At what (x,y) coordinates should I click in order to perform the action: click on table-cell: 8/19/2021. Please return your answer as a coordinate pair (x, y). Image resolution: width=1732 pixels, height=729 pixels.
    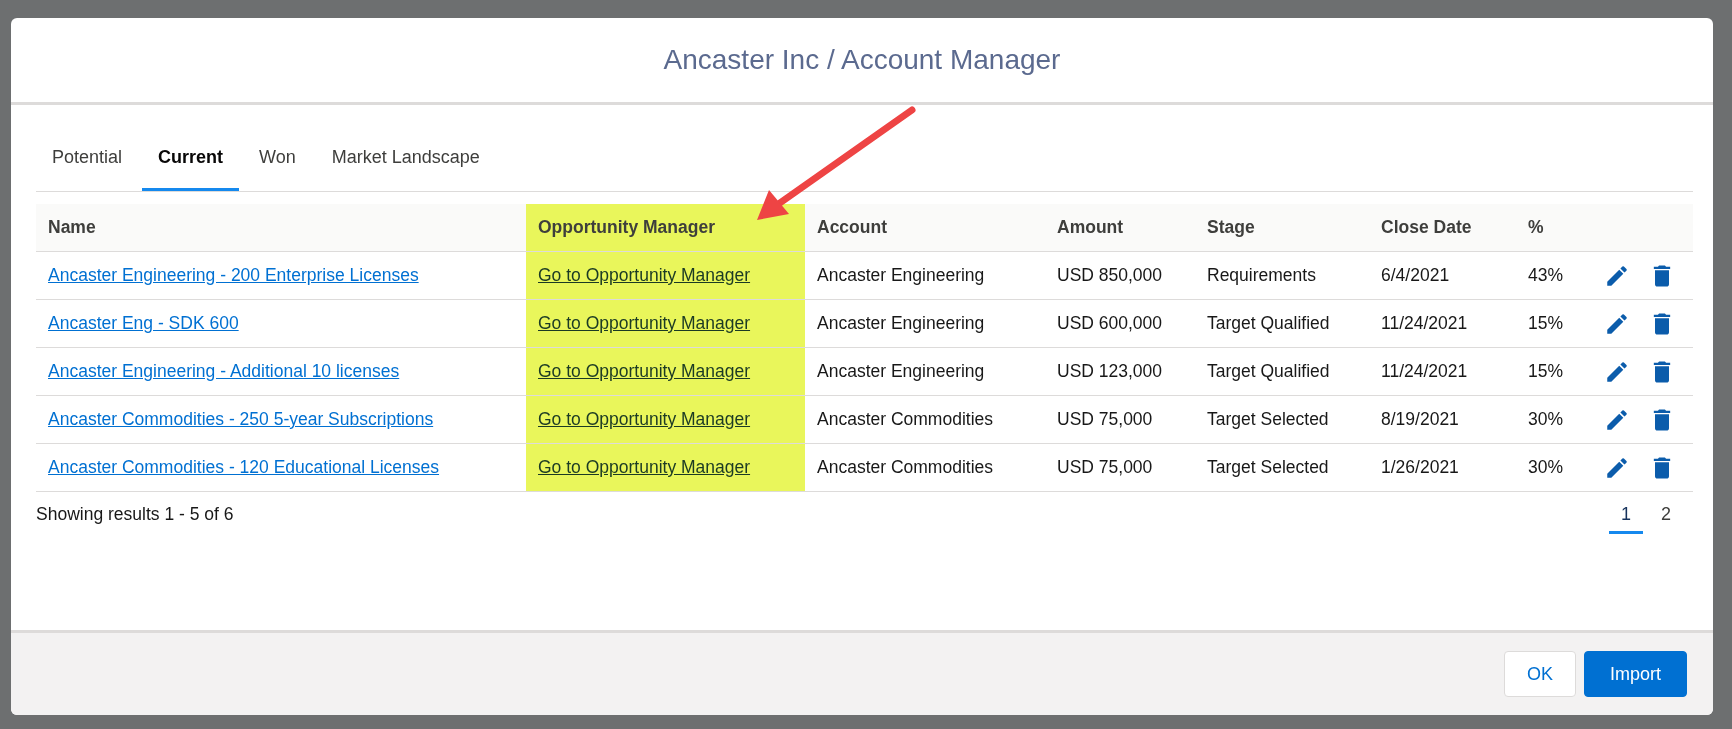
    Looking at the image, I should click on (1442, 420).